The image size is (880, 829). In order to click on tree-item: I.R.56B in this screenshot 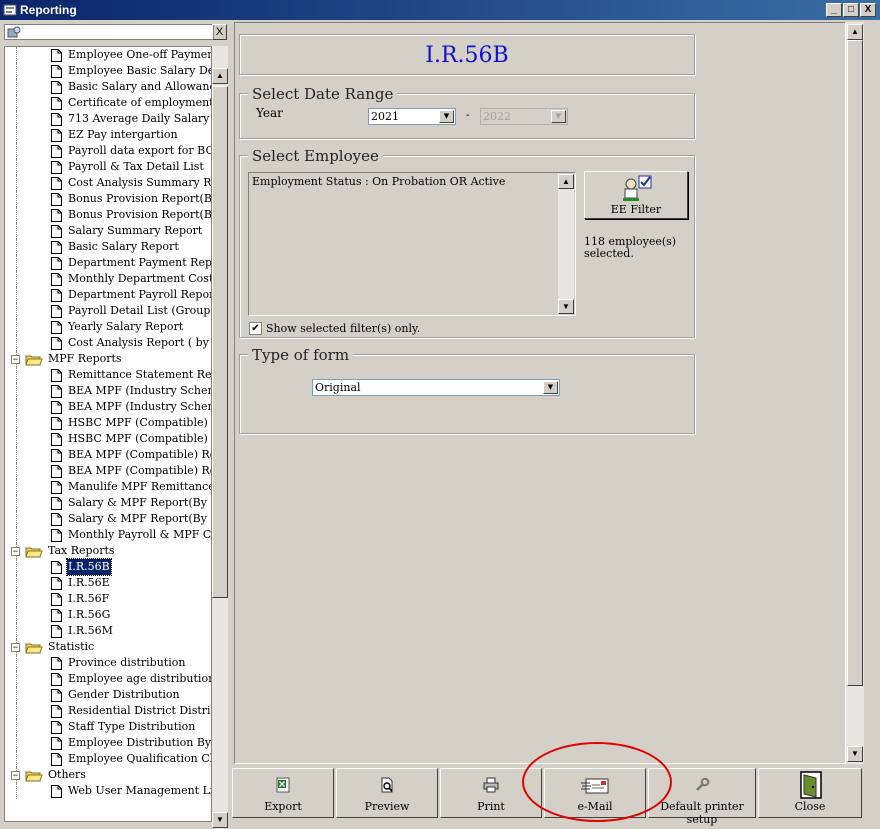, I will do `click(108, 567)`.